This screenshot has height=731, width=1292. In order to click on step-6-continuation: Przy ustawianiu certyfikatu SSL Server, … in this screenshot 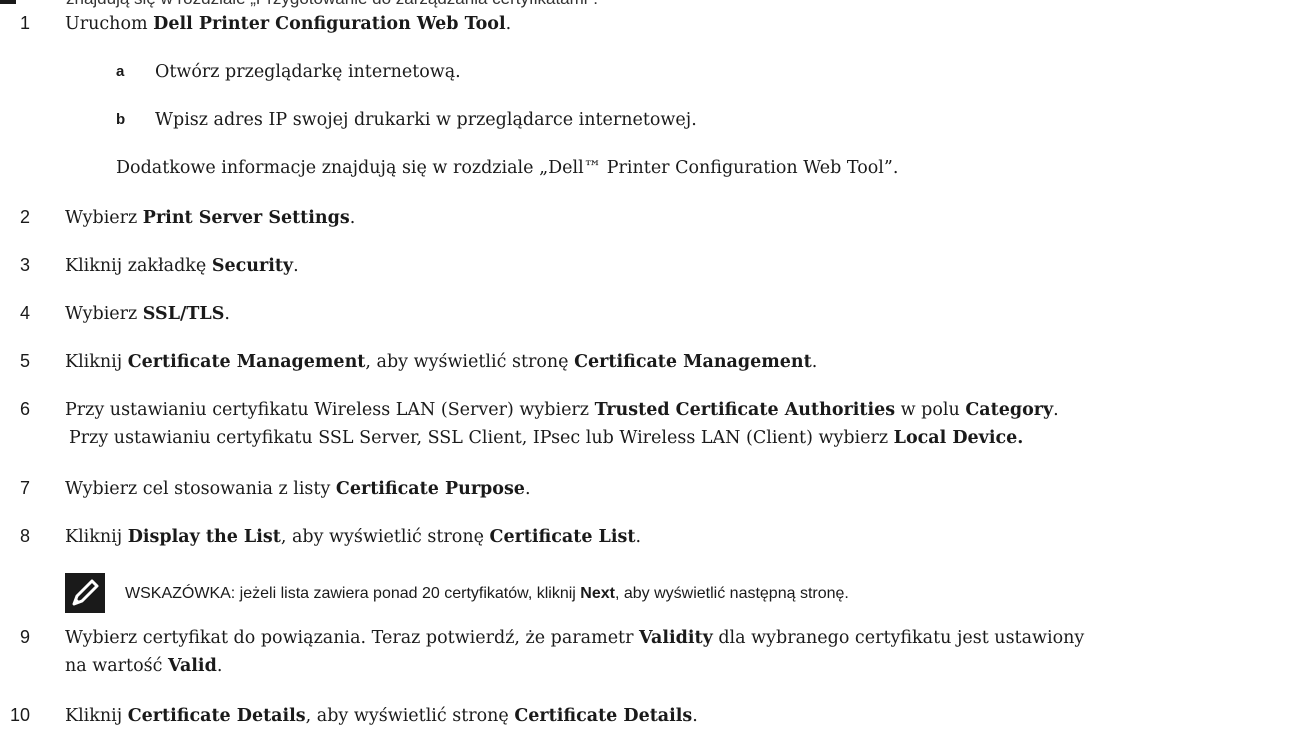, I will do `click(546, 438)`.